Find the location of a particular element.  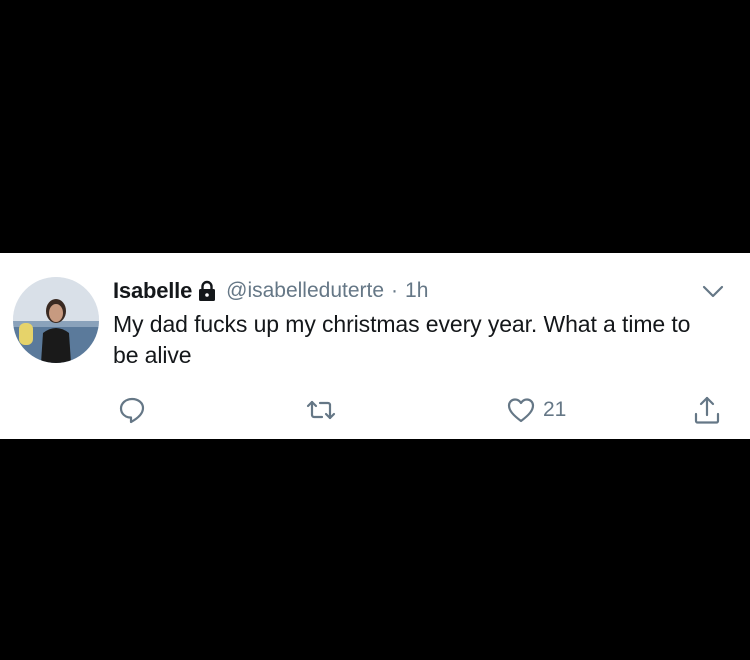

display-name: Isabelle is located at coordinates (152, 291).